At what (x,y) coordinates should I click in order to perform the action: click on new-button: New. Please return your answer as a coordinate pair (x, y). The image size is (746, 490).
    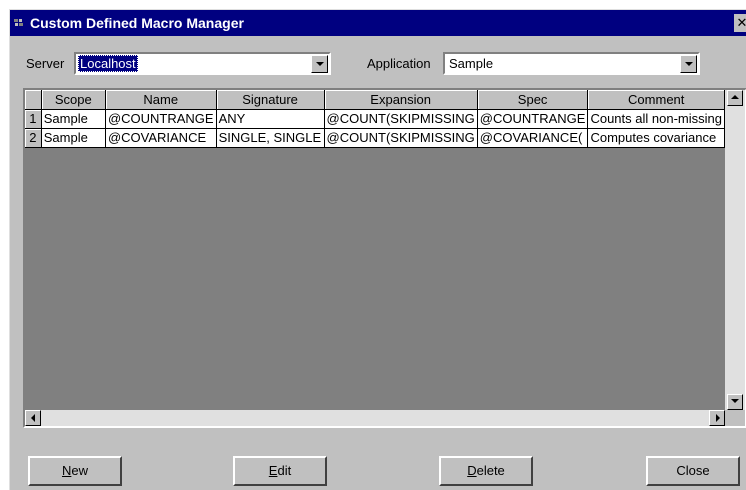
    Looking at the image, I should click on (75, 471).